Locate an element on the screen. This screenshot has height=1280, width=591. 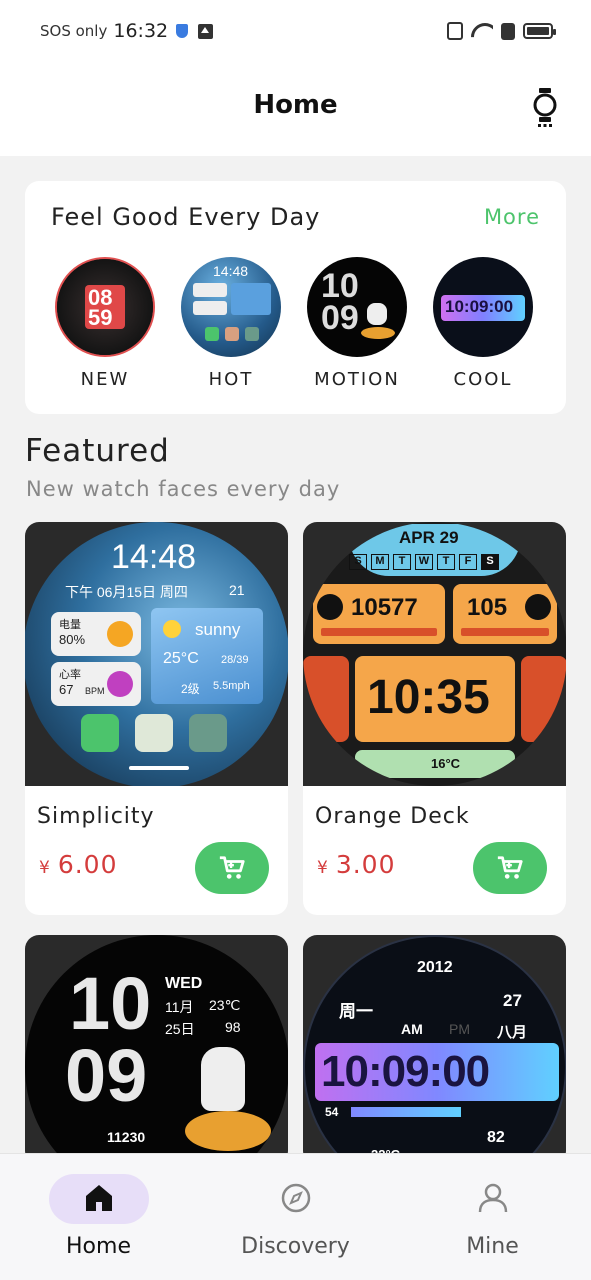
motion-face-minute: 09 is located at coordinates (340, 318).